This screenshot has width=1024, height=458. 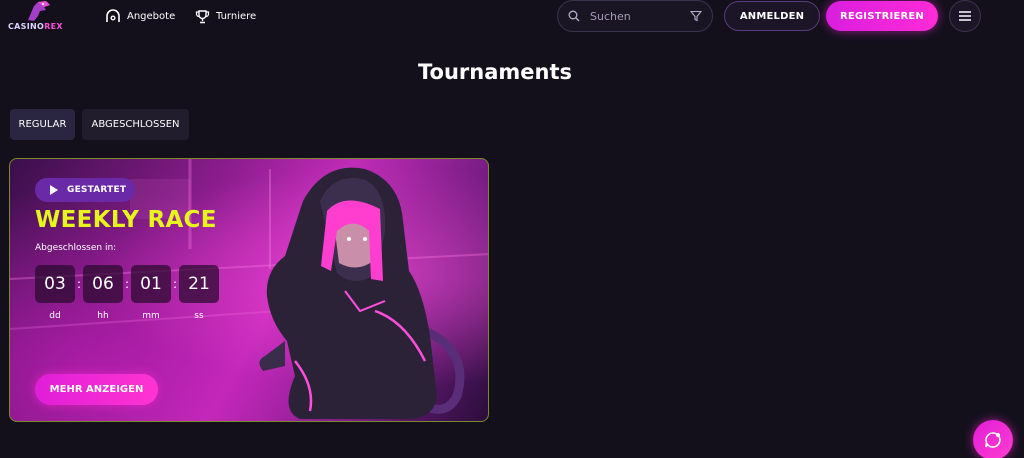 What do you see at coordinates (103, 316) in the screenshot?
I see `countdown-hours-unit: hh` at bounding box center [103, 316].